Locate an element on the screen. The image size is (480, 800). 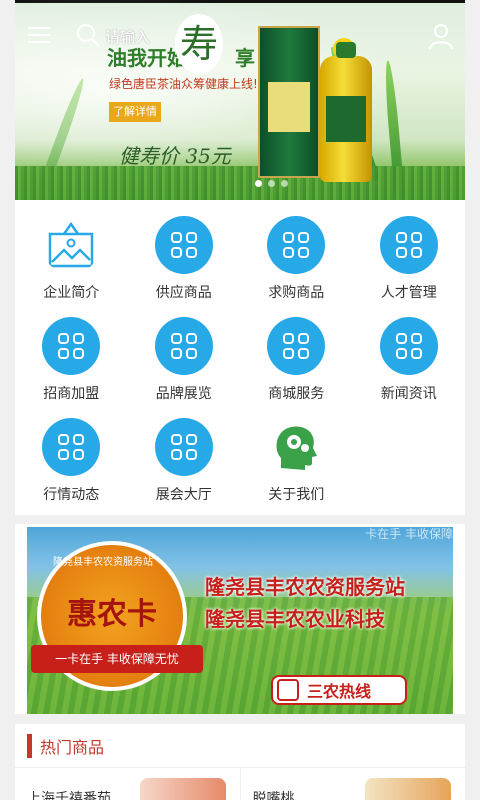
user-icon is located at coordinates (441, 36).